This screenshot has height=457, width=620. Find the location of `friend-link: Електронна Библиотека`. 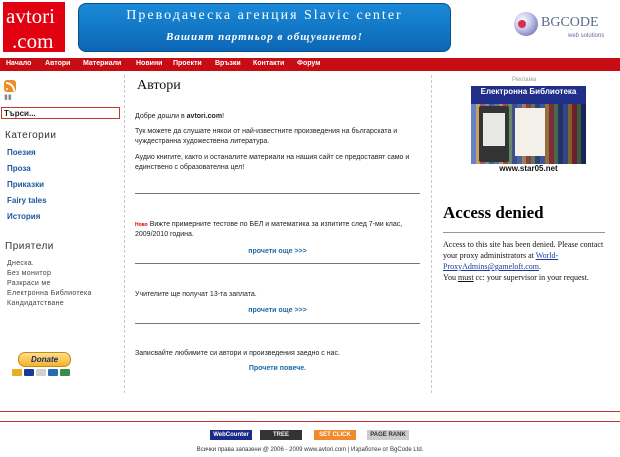

friend-link: Електронна Библиотека is located at coordinates (49, 293).